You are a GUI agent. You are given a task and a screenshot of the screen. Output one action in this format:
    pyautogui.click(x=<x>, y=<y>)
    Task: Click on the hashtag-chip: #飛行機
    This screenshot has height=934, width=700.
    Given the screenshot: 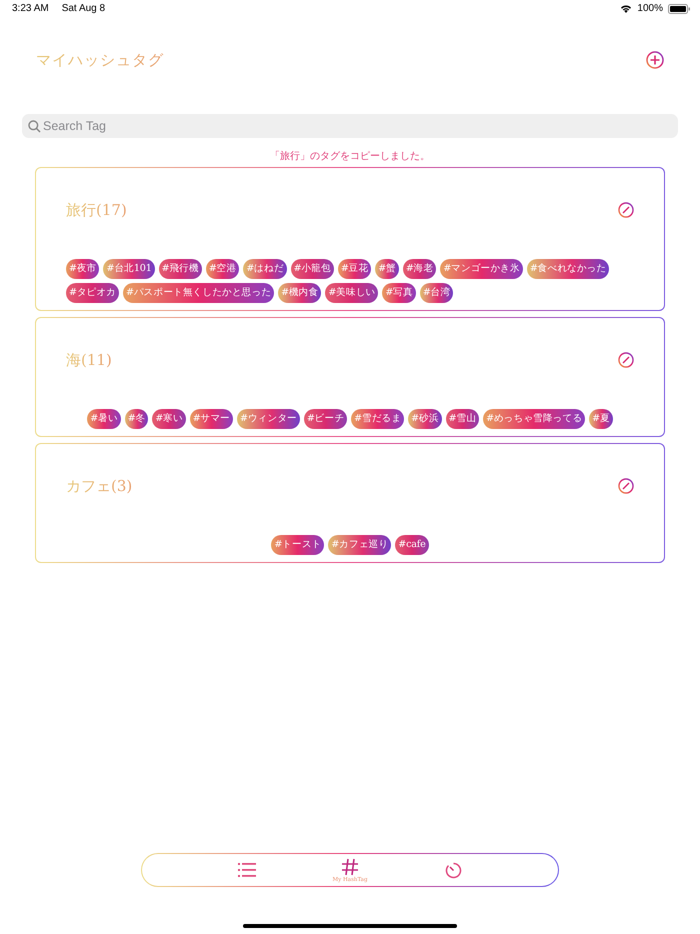 What is the action you would take?
    pyautogui.click(x=180, y=269)
    